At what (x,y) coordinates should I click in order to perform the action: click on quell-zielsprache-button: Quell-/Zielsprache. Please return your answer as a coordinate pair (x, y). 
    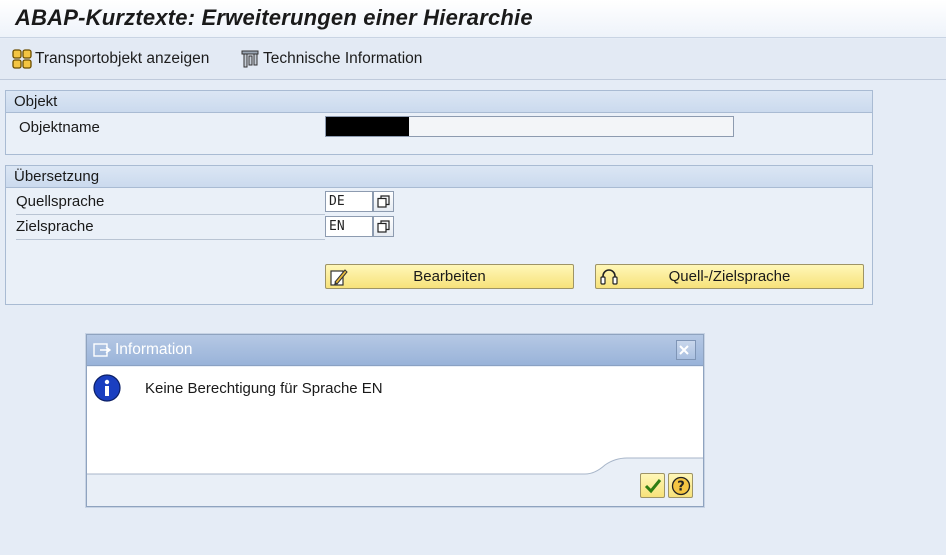
    Looking at the image, I should click on (729, 276).